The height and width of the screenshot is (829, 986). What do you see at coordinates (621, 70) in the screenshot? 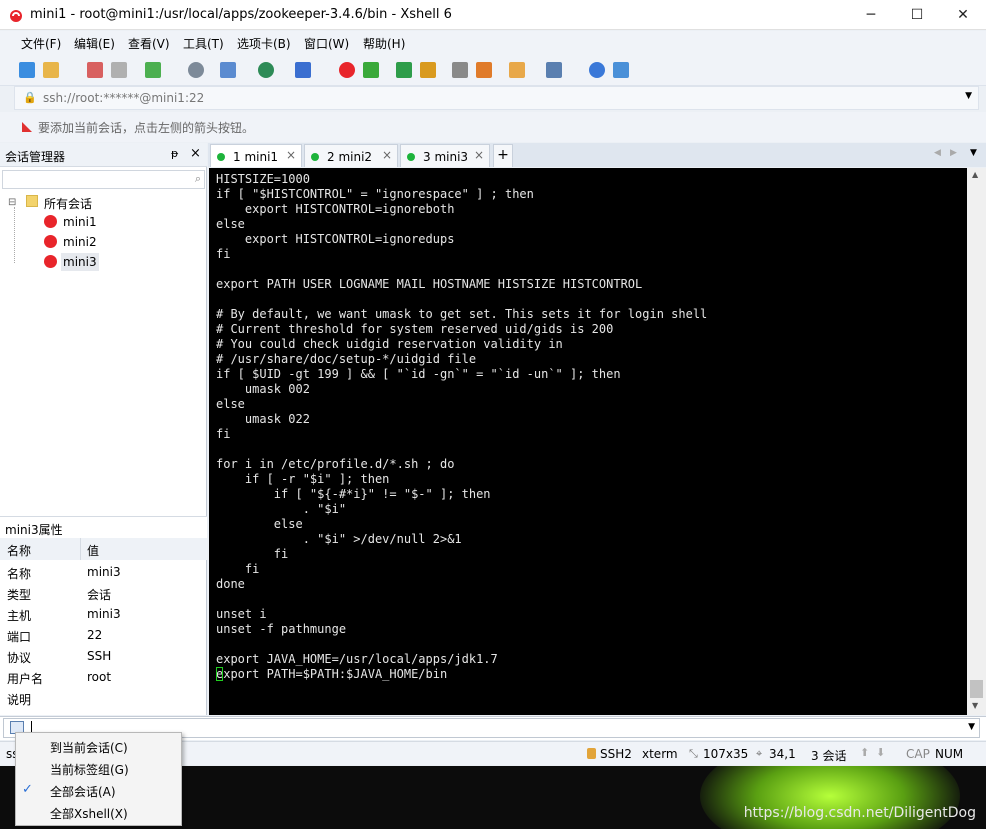
I see `chat-icon` at bounding box center [621, 70].